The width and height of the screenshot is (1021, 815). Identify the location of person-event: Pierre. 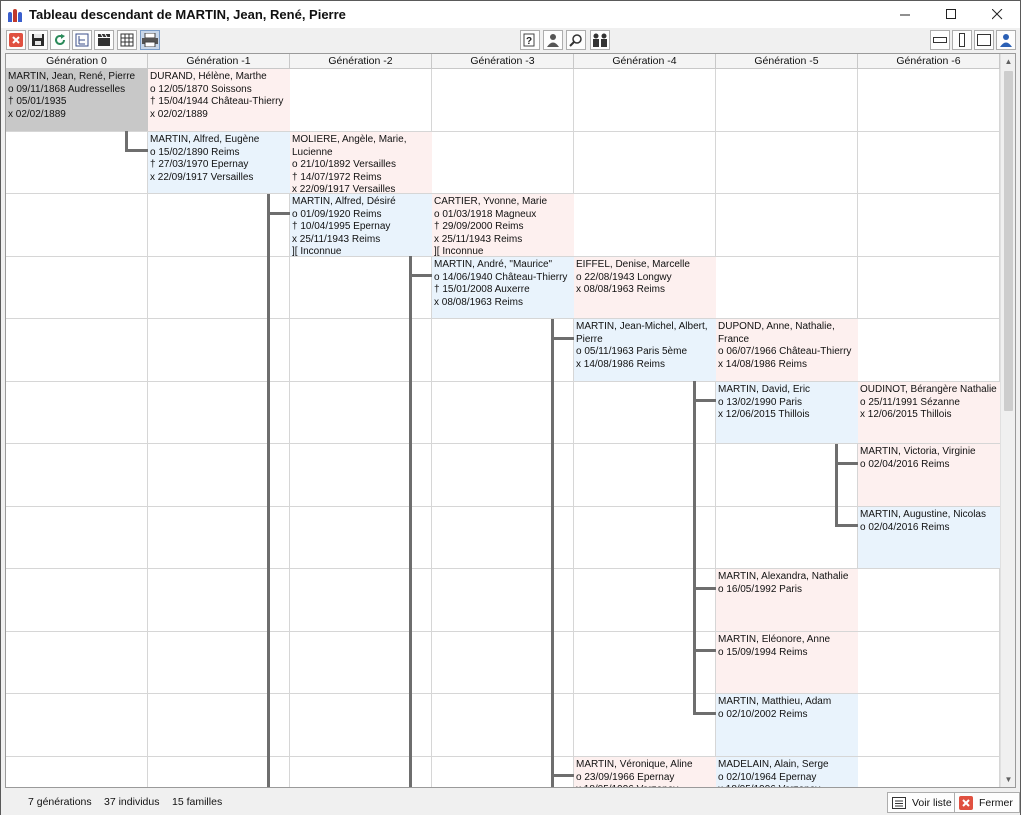
(589, 339).